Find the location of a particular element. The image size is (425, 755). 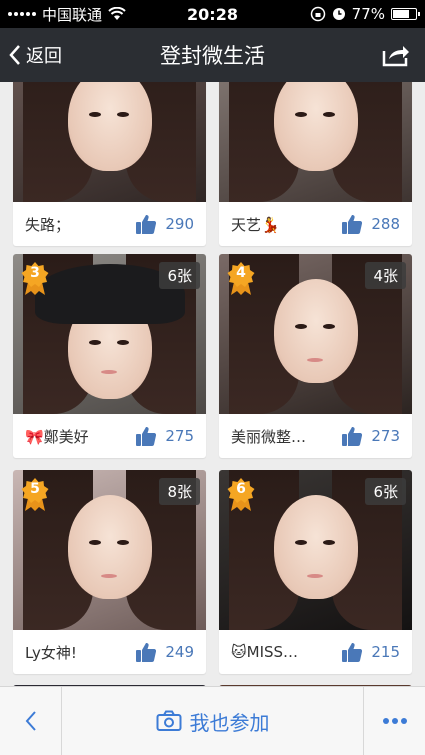

back-button-label: 返回 is located at coordinates (44, 56).